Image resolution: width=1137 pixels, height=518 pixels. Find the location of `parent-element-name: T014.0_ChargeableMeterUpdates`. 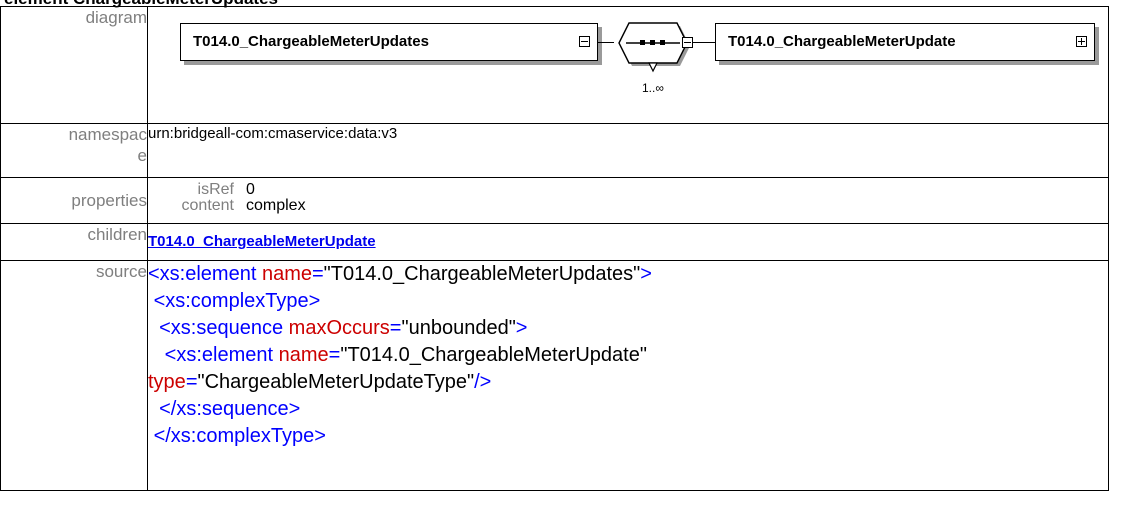

parent-element-name: T014.0_ChargeableMeterUpdates is located at coordinates (311, 41).